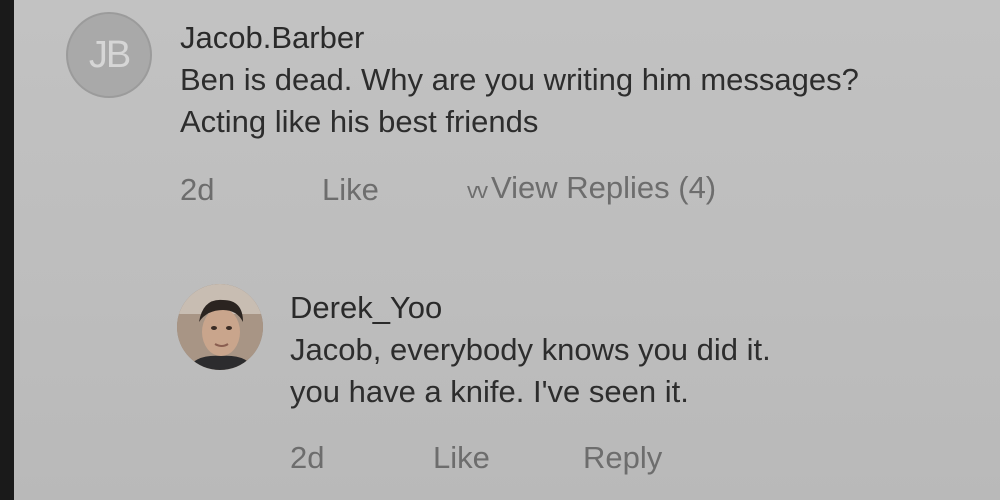  I want to click on view-replies-label: View Replies (4), so click(604, 187).